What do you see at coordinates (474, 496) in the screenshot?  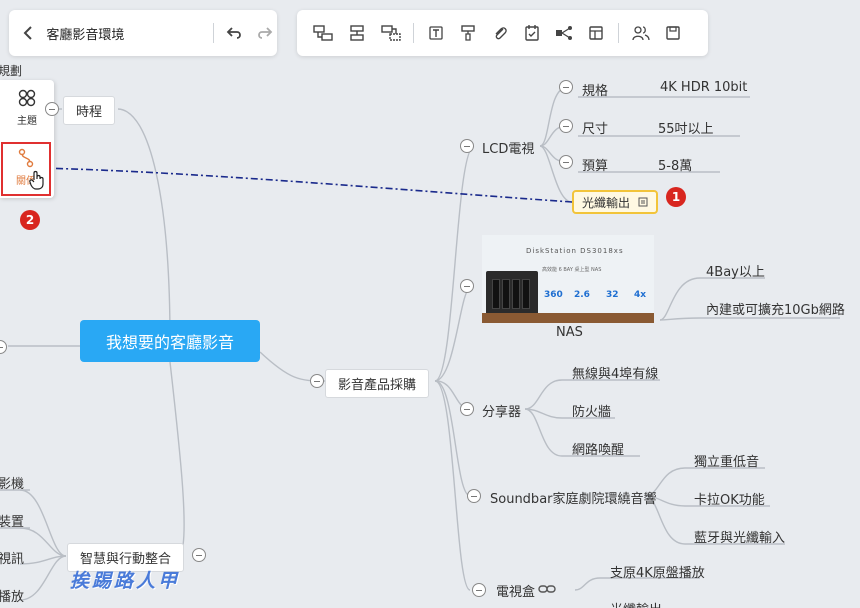 I see `collapse-soundbar-toggle` at bounding box center [474, 496].